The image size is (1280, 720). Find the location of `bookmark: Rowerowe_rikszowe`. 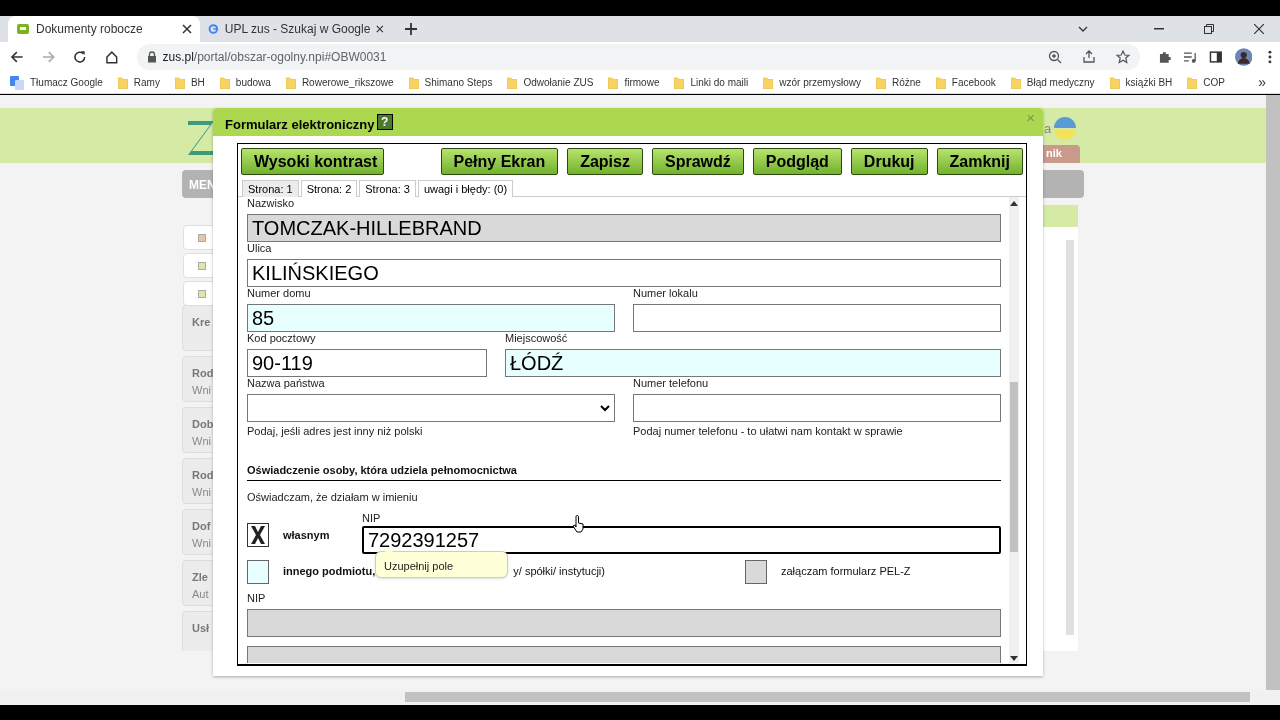

bookmark: Rowerowe_rikszowe is located at coordinates (339, 82).